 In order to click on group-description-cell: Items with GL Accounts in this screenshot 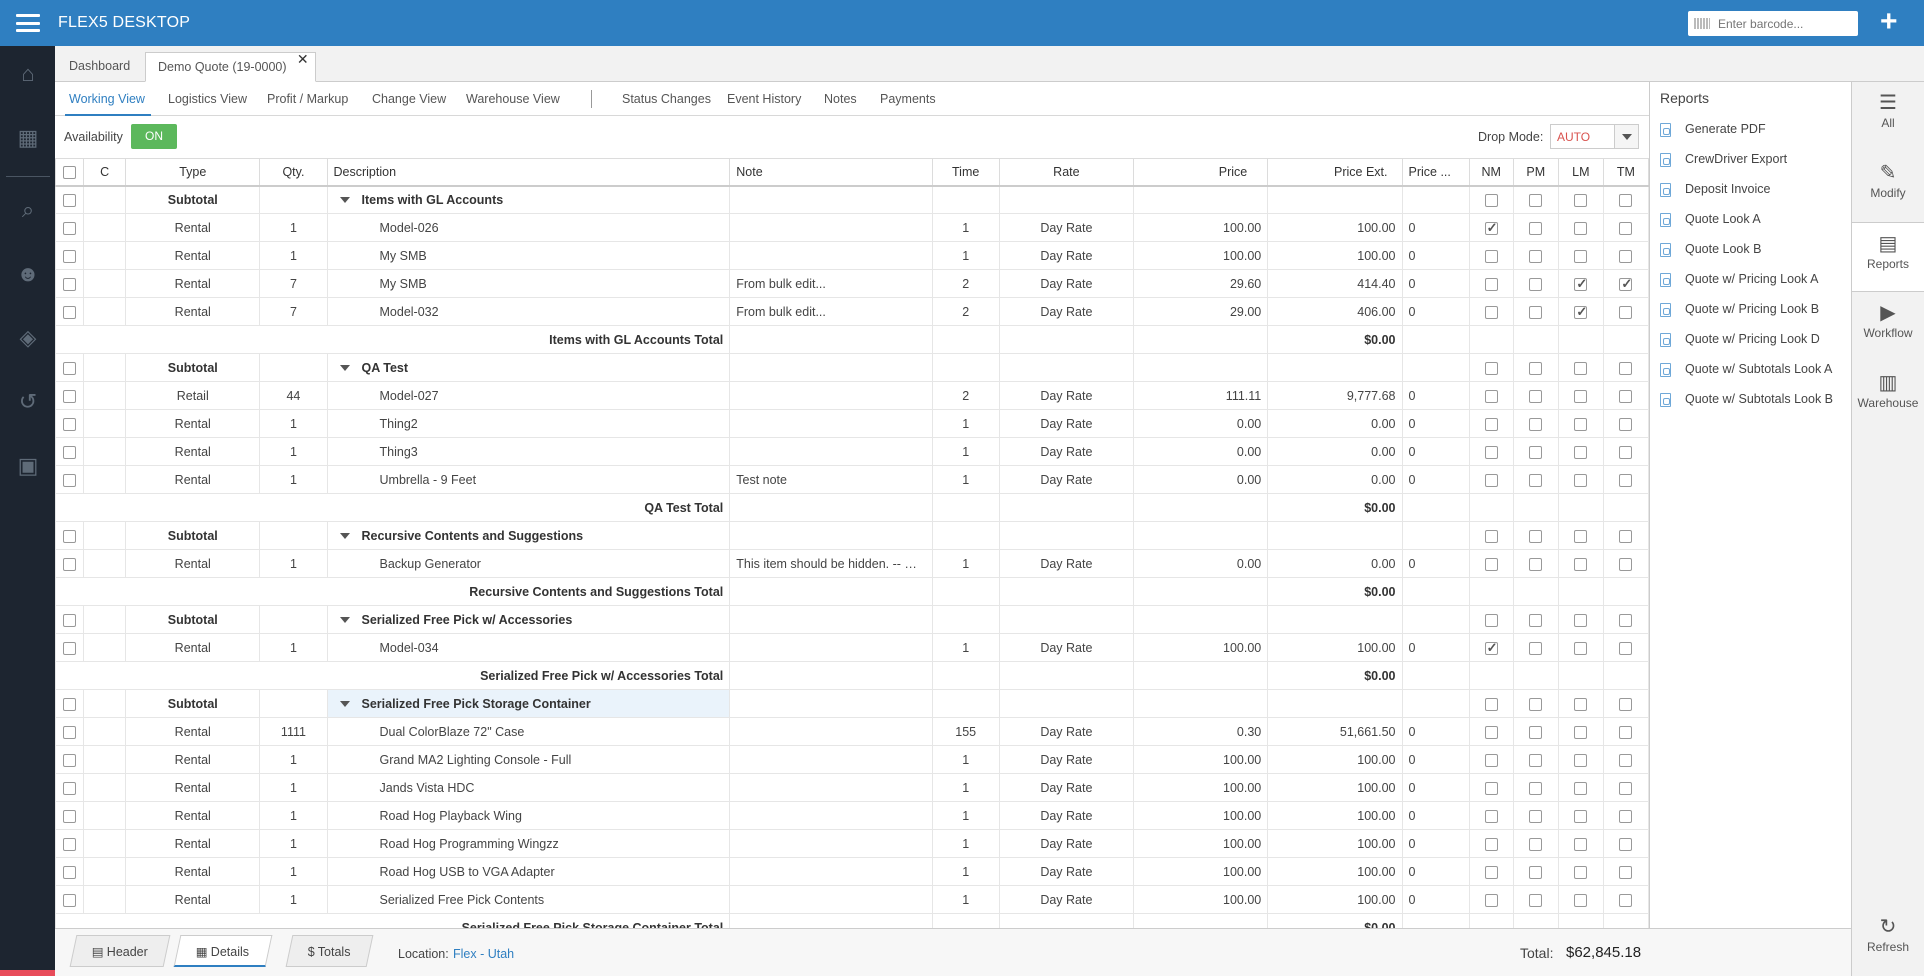, I will do `click(528, 199)`.